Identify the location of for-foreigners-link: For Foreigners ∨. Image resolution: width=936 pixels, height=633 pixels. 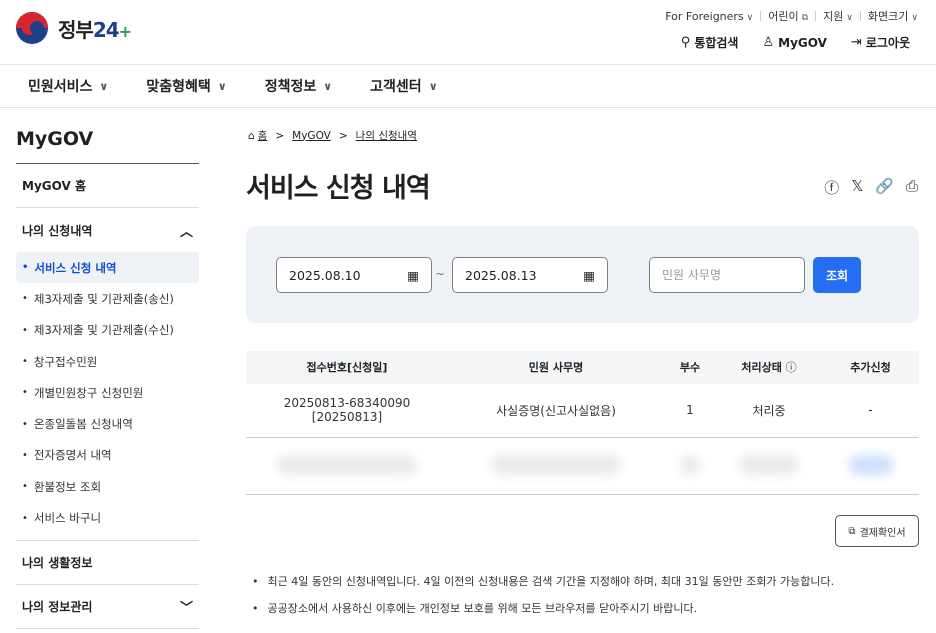
(709, 16).